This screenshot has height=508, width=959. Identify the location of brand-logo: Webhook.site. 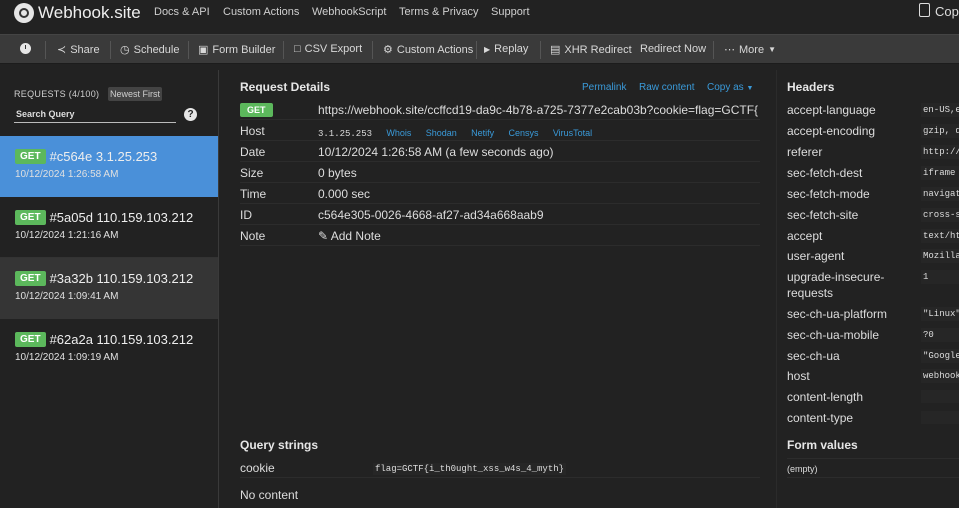
(77, 13).